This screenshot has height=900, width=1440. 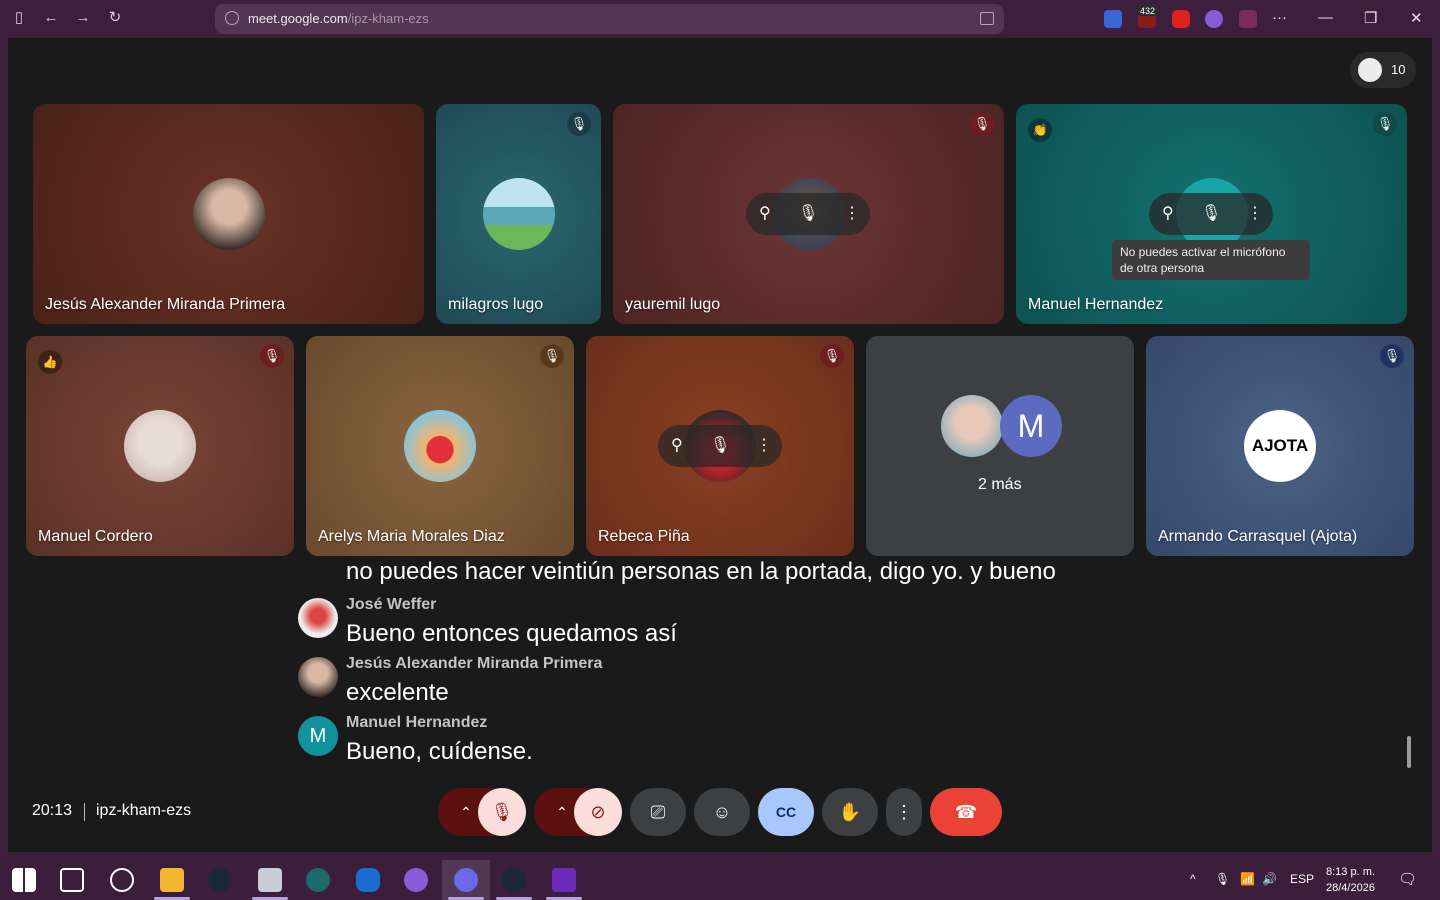 I want to click on forward-icon: →, so click(x=83, y=18).